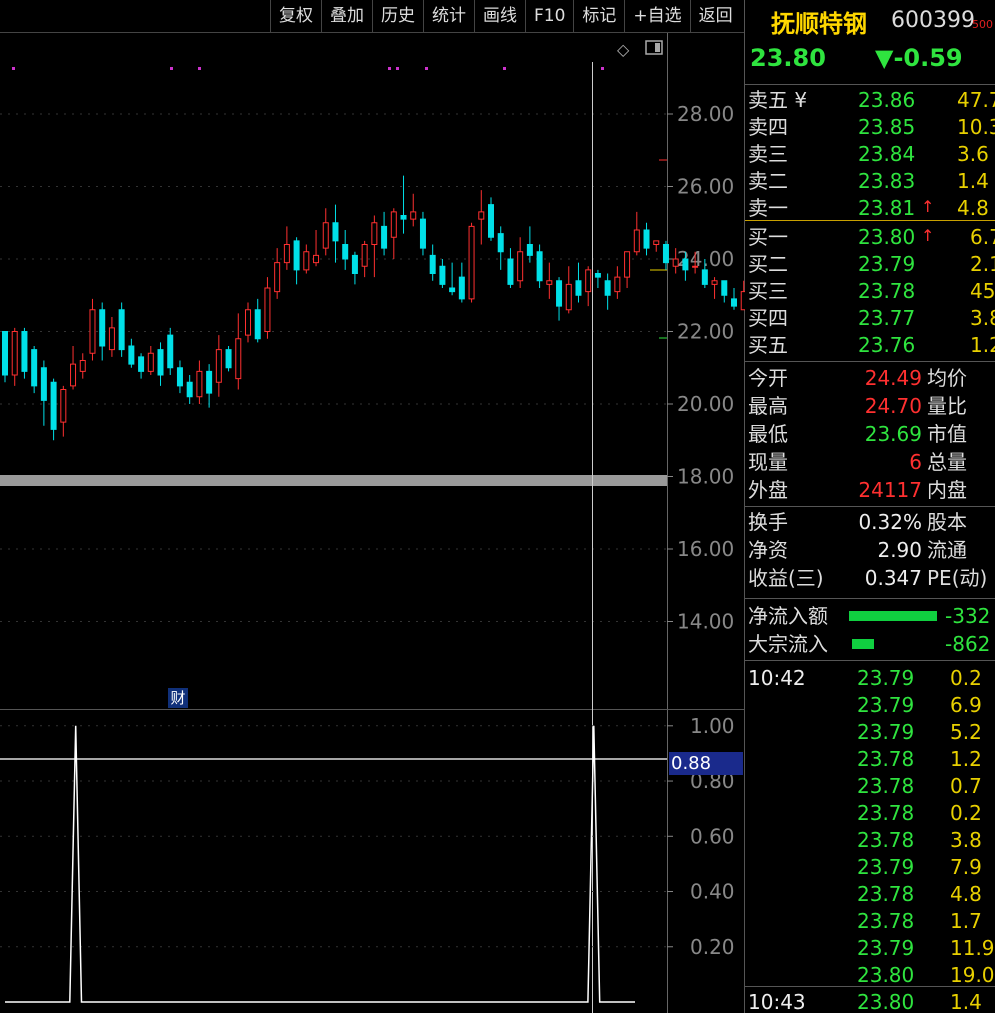  What do you see at coordinates (887, 237) in the screenshot?
I see `order-price: 23.80` at bounding box center [887, 237].